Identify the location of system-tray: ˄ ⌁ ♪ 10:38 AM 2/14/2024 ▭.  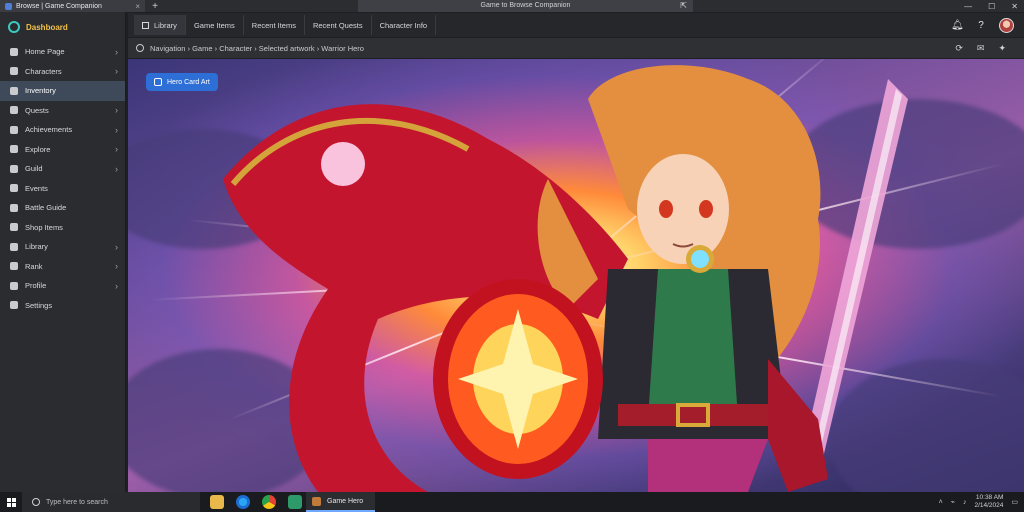
(978, 502).